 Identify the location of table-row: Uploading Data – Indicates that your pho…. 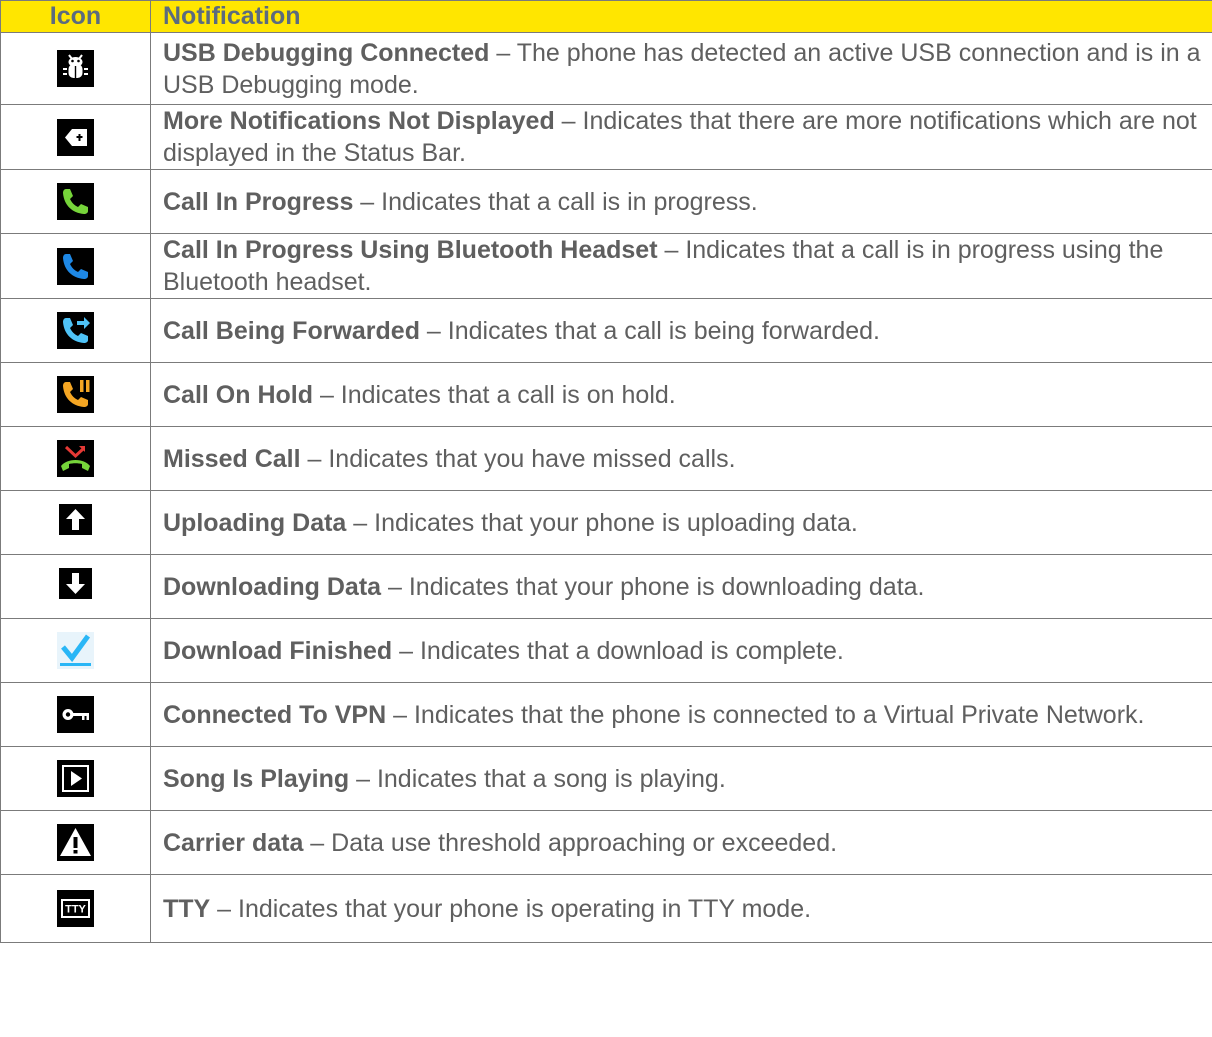
(606, 522).